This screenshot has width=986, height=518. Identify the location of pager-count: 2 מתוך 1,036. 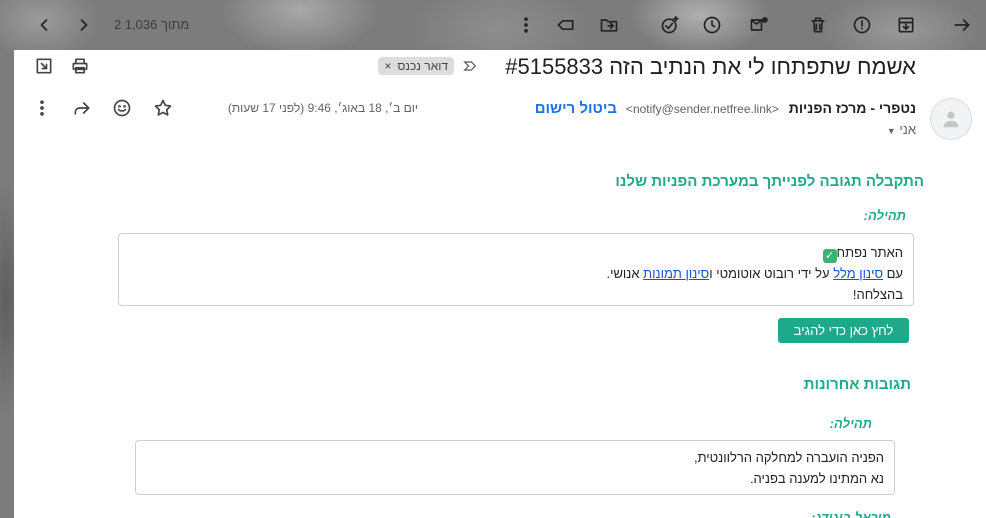
(152, 24).